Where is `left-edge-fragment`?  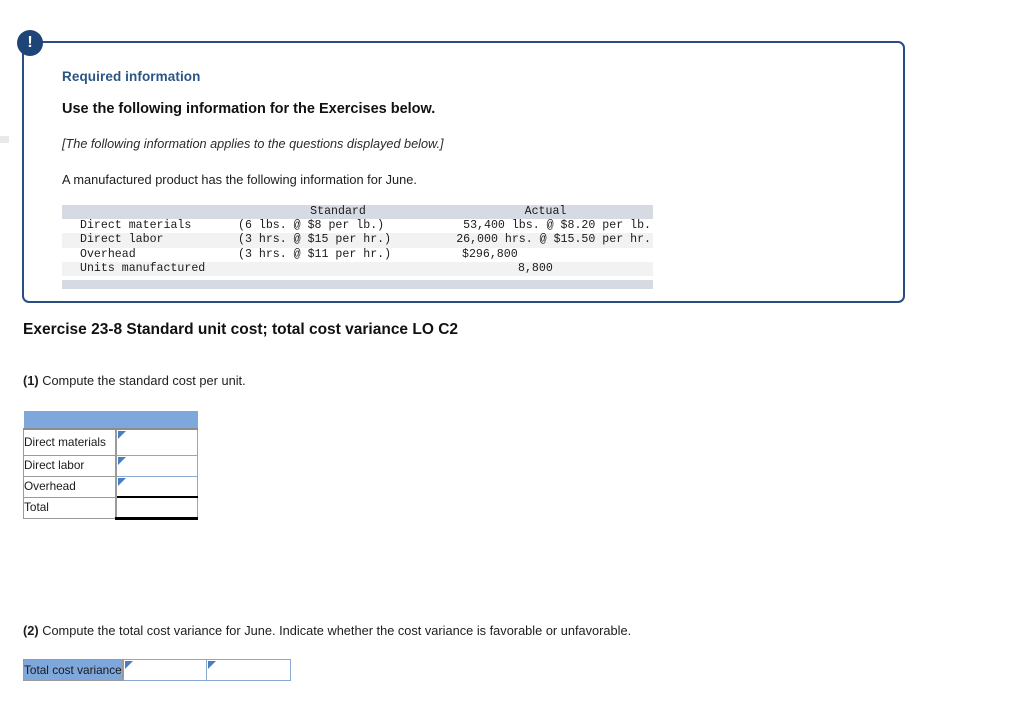
left-edge-fragment is located at coordinates (4, 139).